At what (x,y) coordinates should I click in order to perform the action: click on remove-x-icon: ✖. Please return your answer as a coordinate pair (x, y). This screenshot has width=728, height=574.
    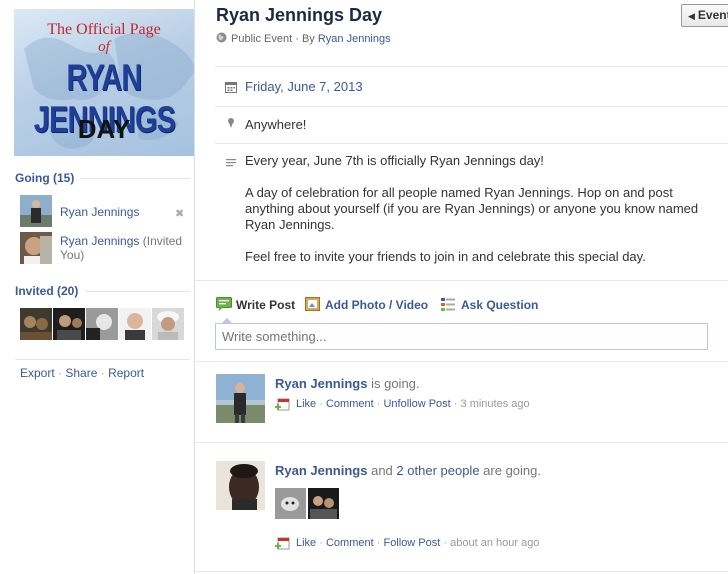
    Looking at the image, I should click on (179, 213).